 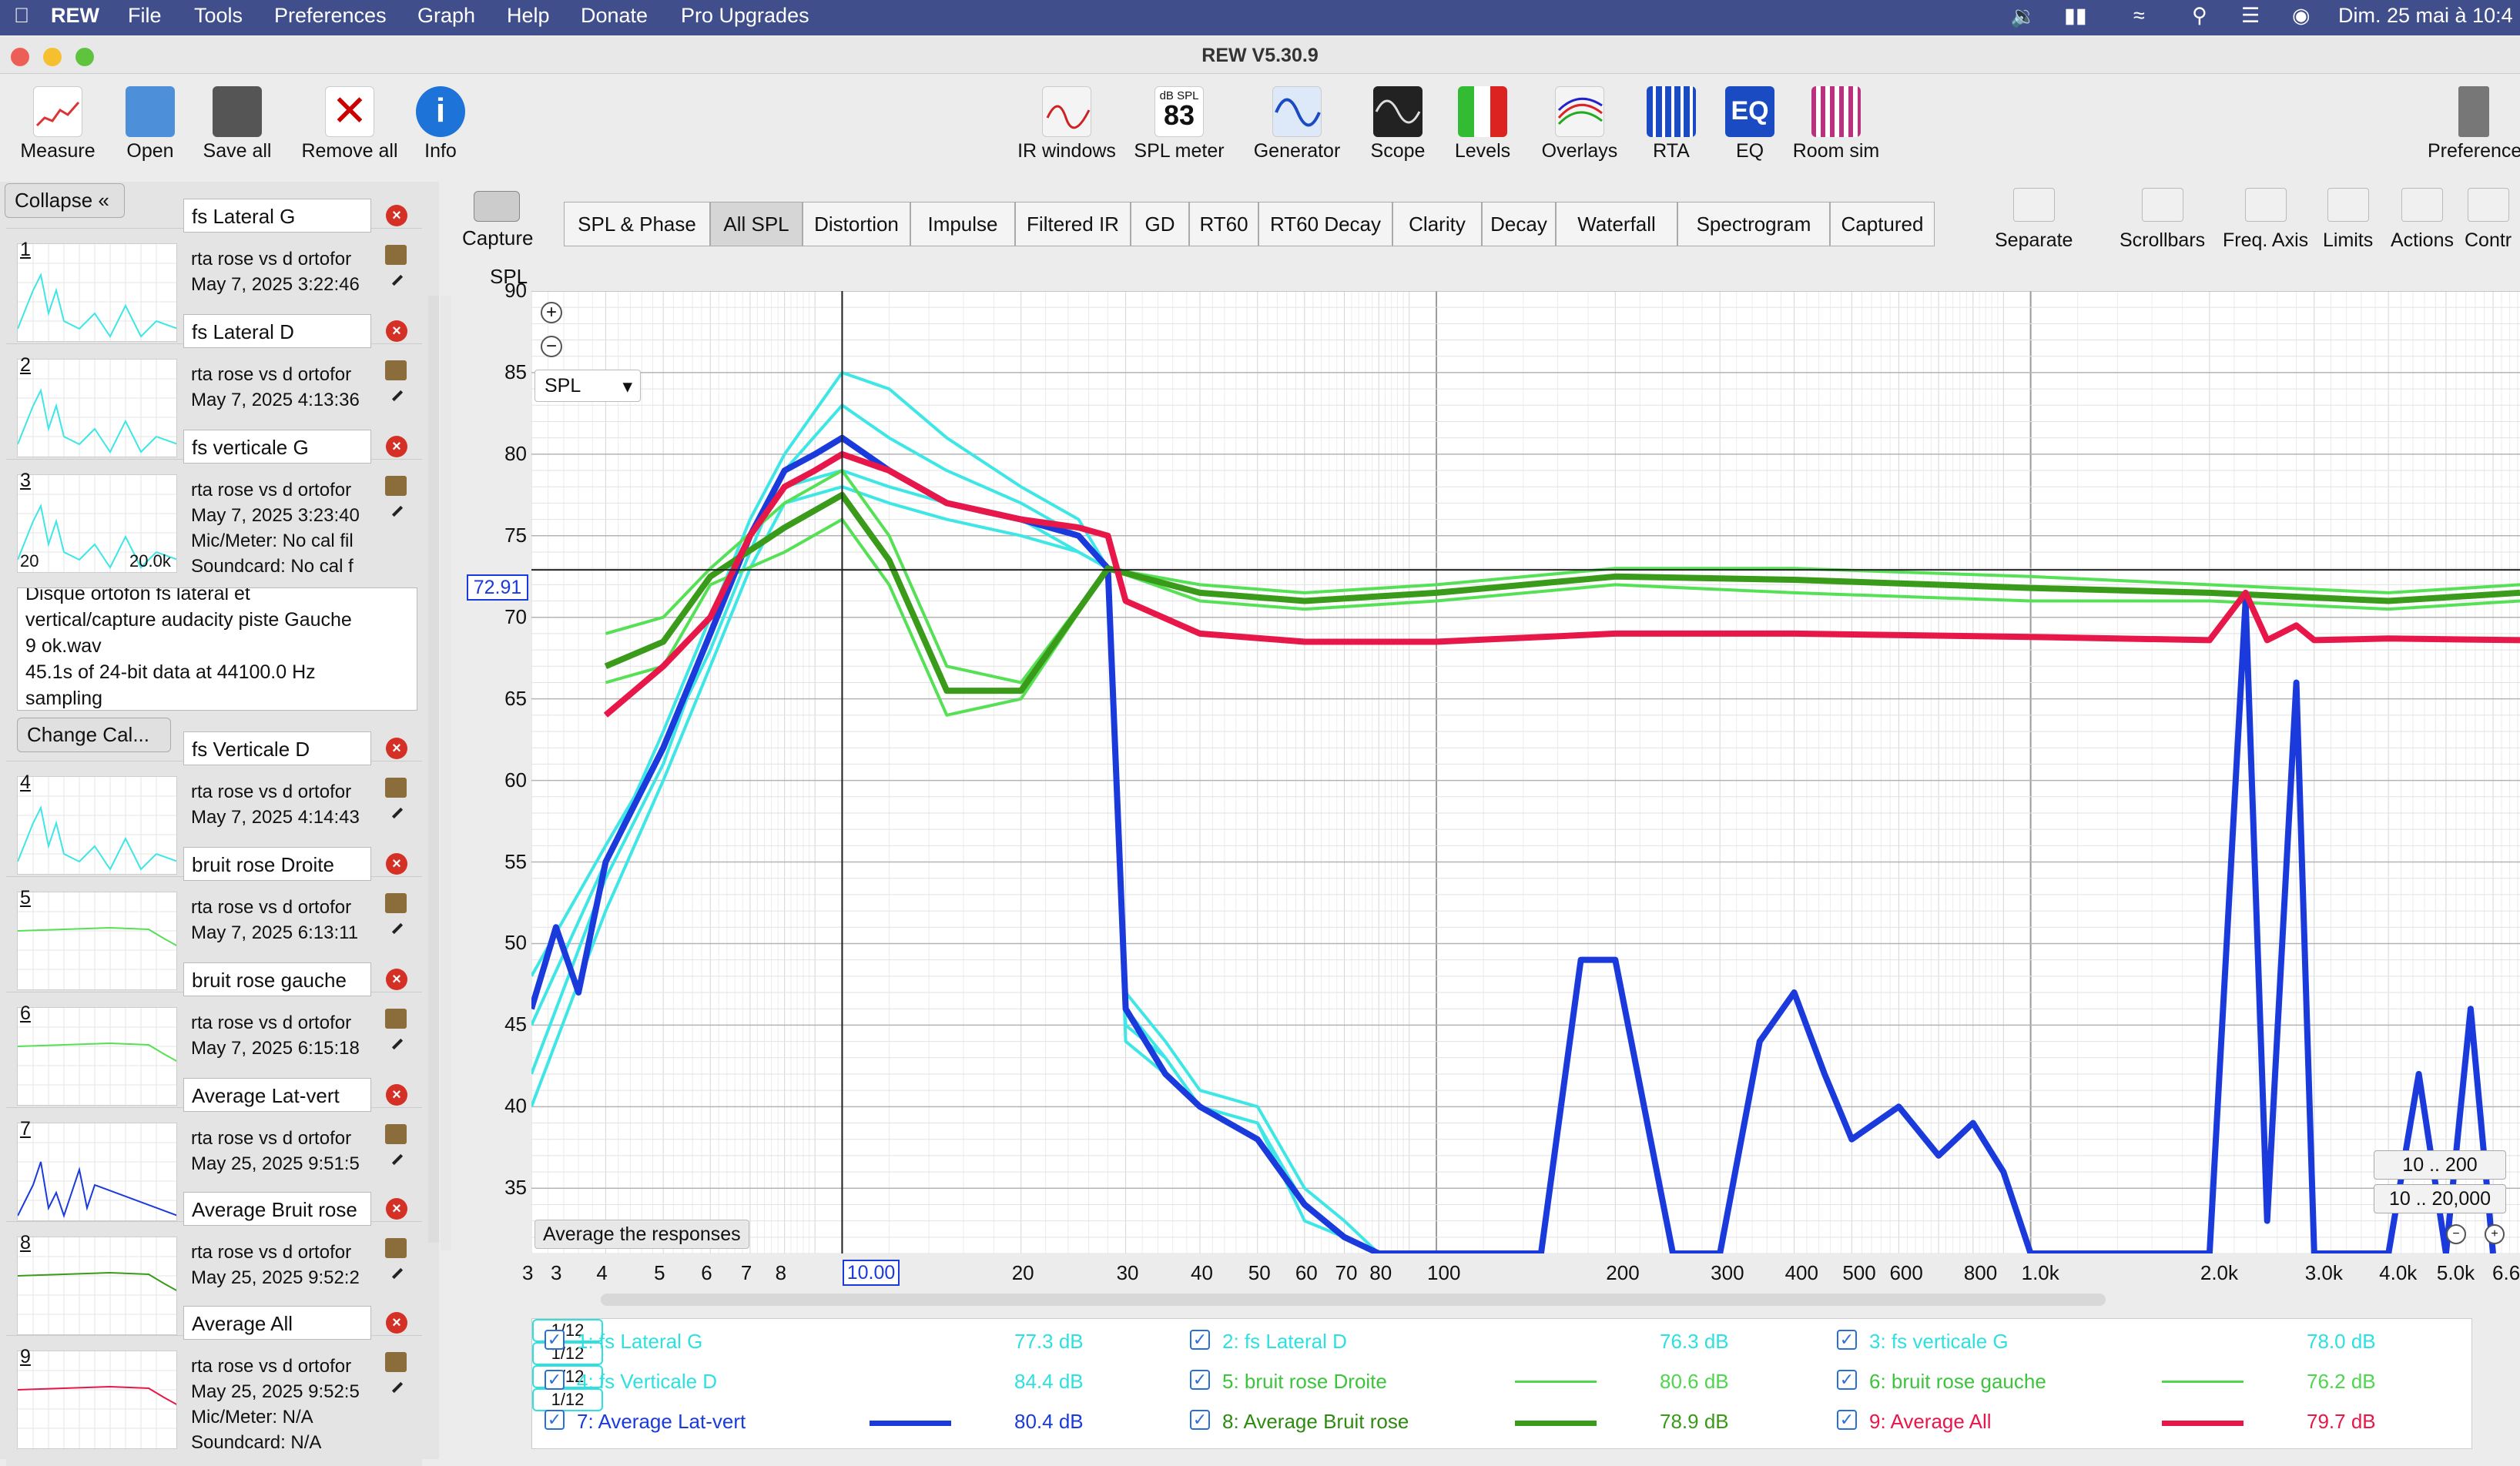 What do you see at coordinates (277, 979) in the screenshot?
I see `measurement-name-field: bruit rose gauche` at bounding box center [277, 979].